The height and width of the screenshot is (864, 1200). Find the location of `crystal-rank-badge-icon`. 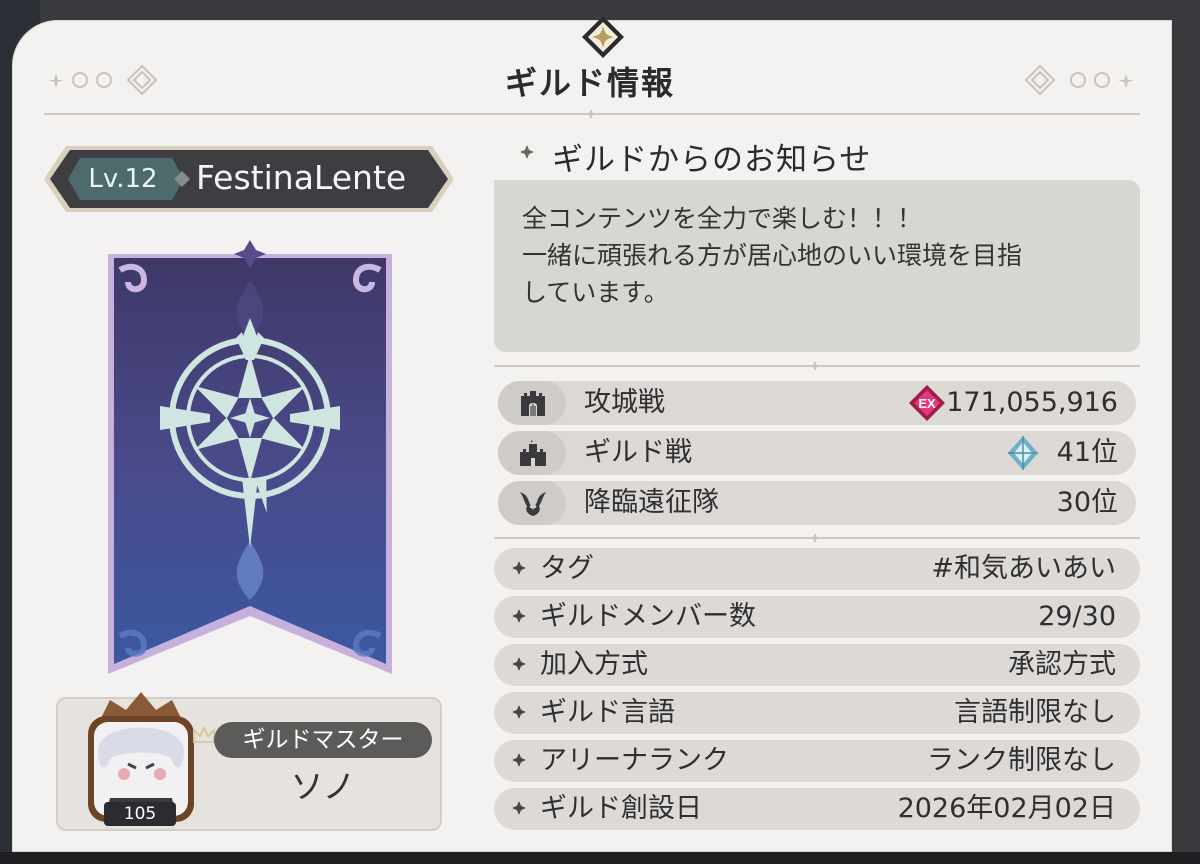

crystal-rank-badge-icon is located at coordinates (1023, 453).